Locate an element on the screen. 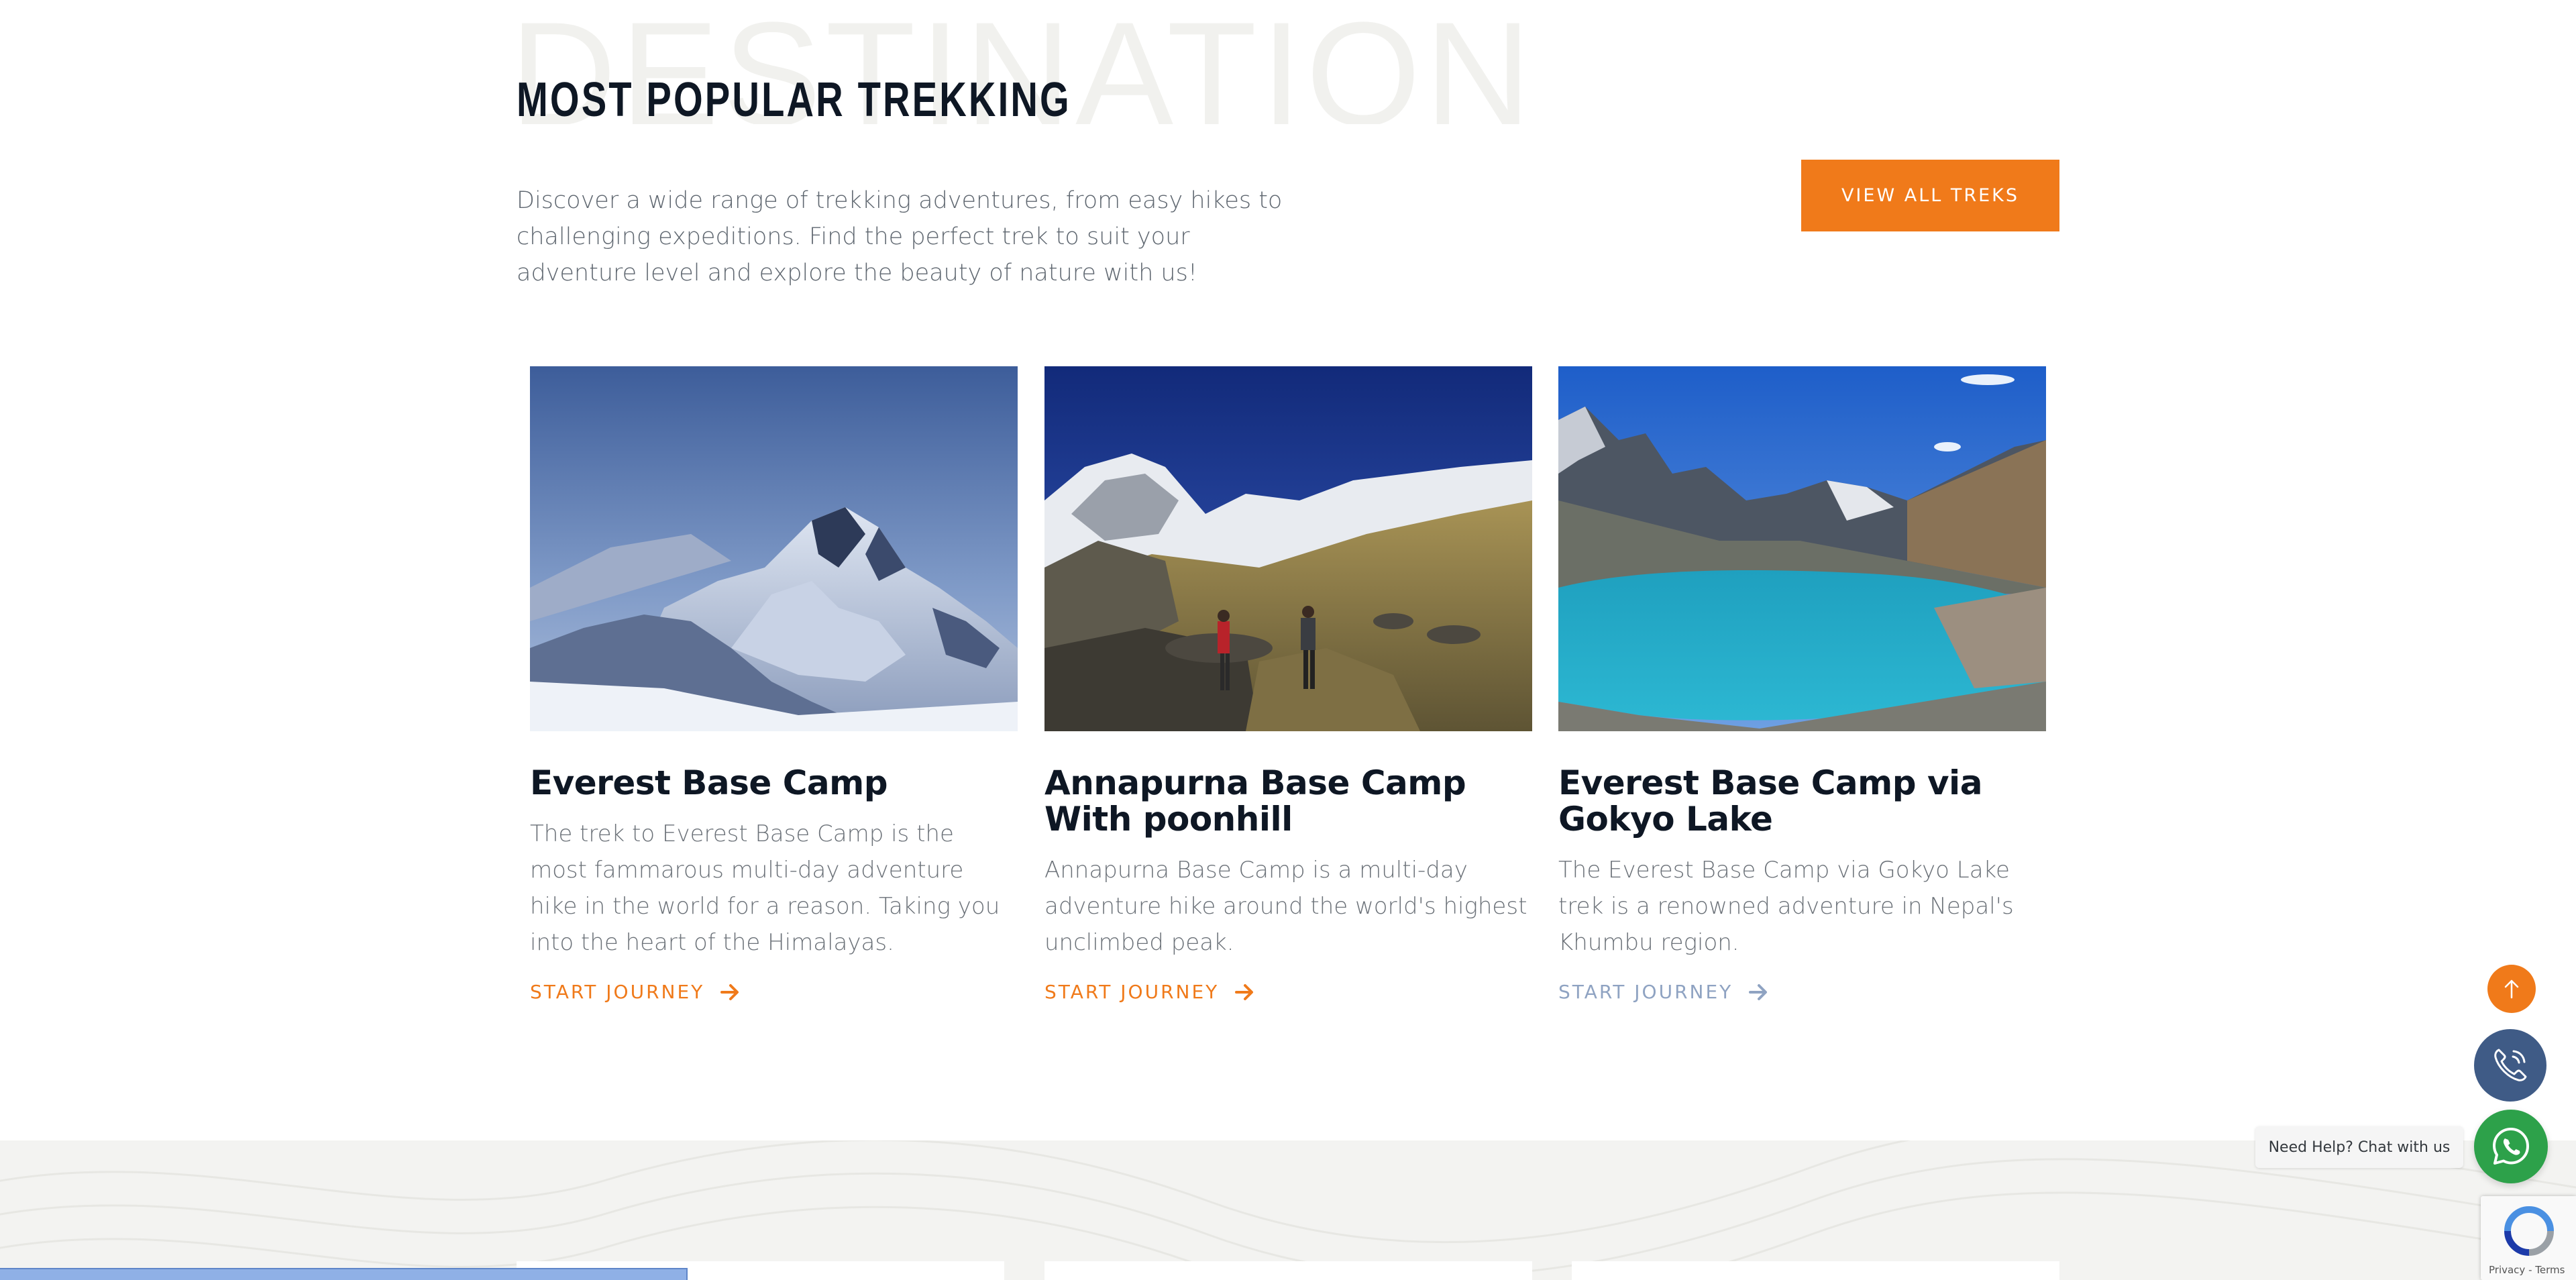  section-title: MOST POPULAR TREKKING is located at coordinates (794, 100).